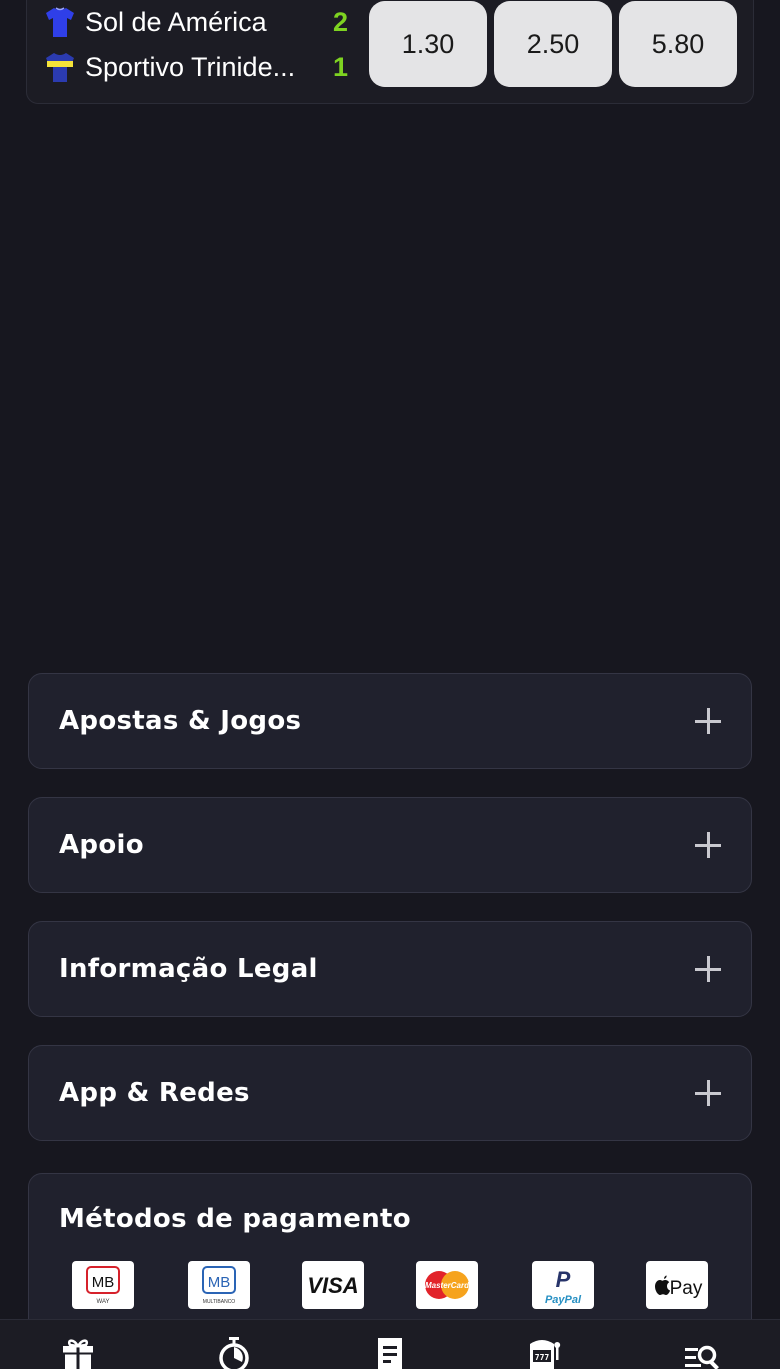  Describe the element at coordinates (60, 22) in the screenshot. I see `home-jersey-icon` at that location.